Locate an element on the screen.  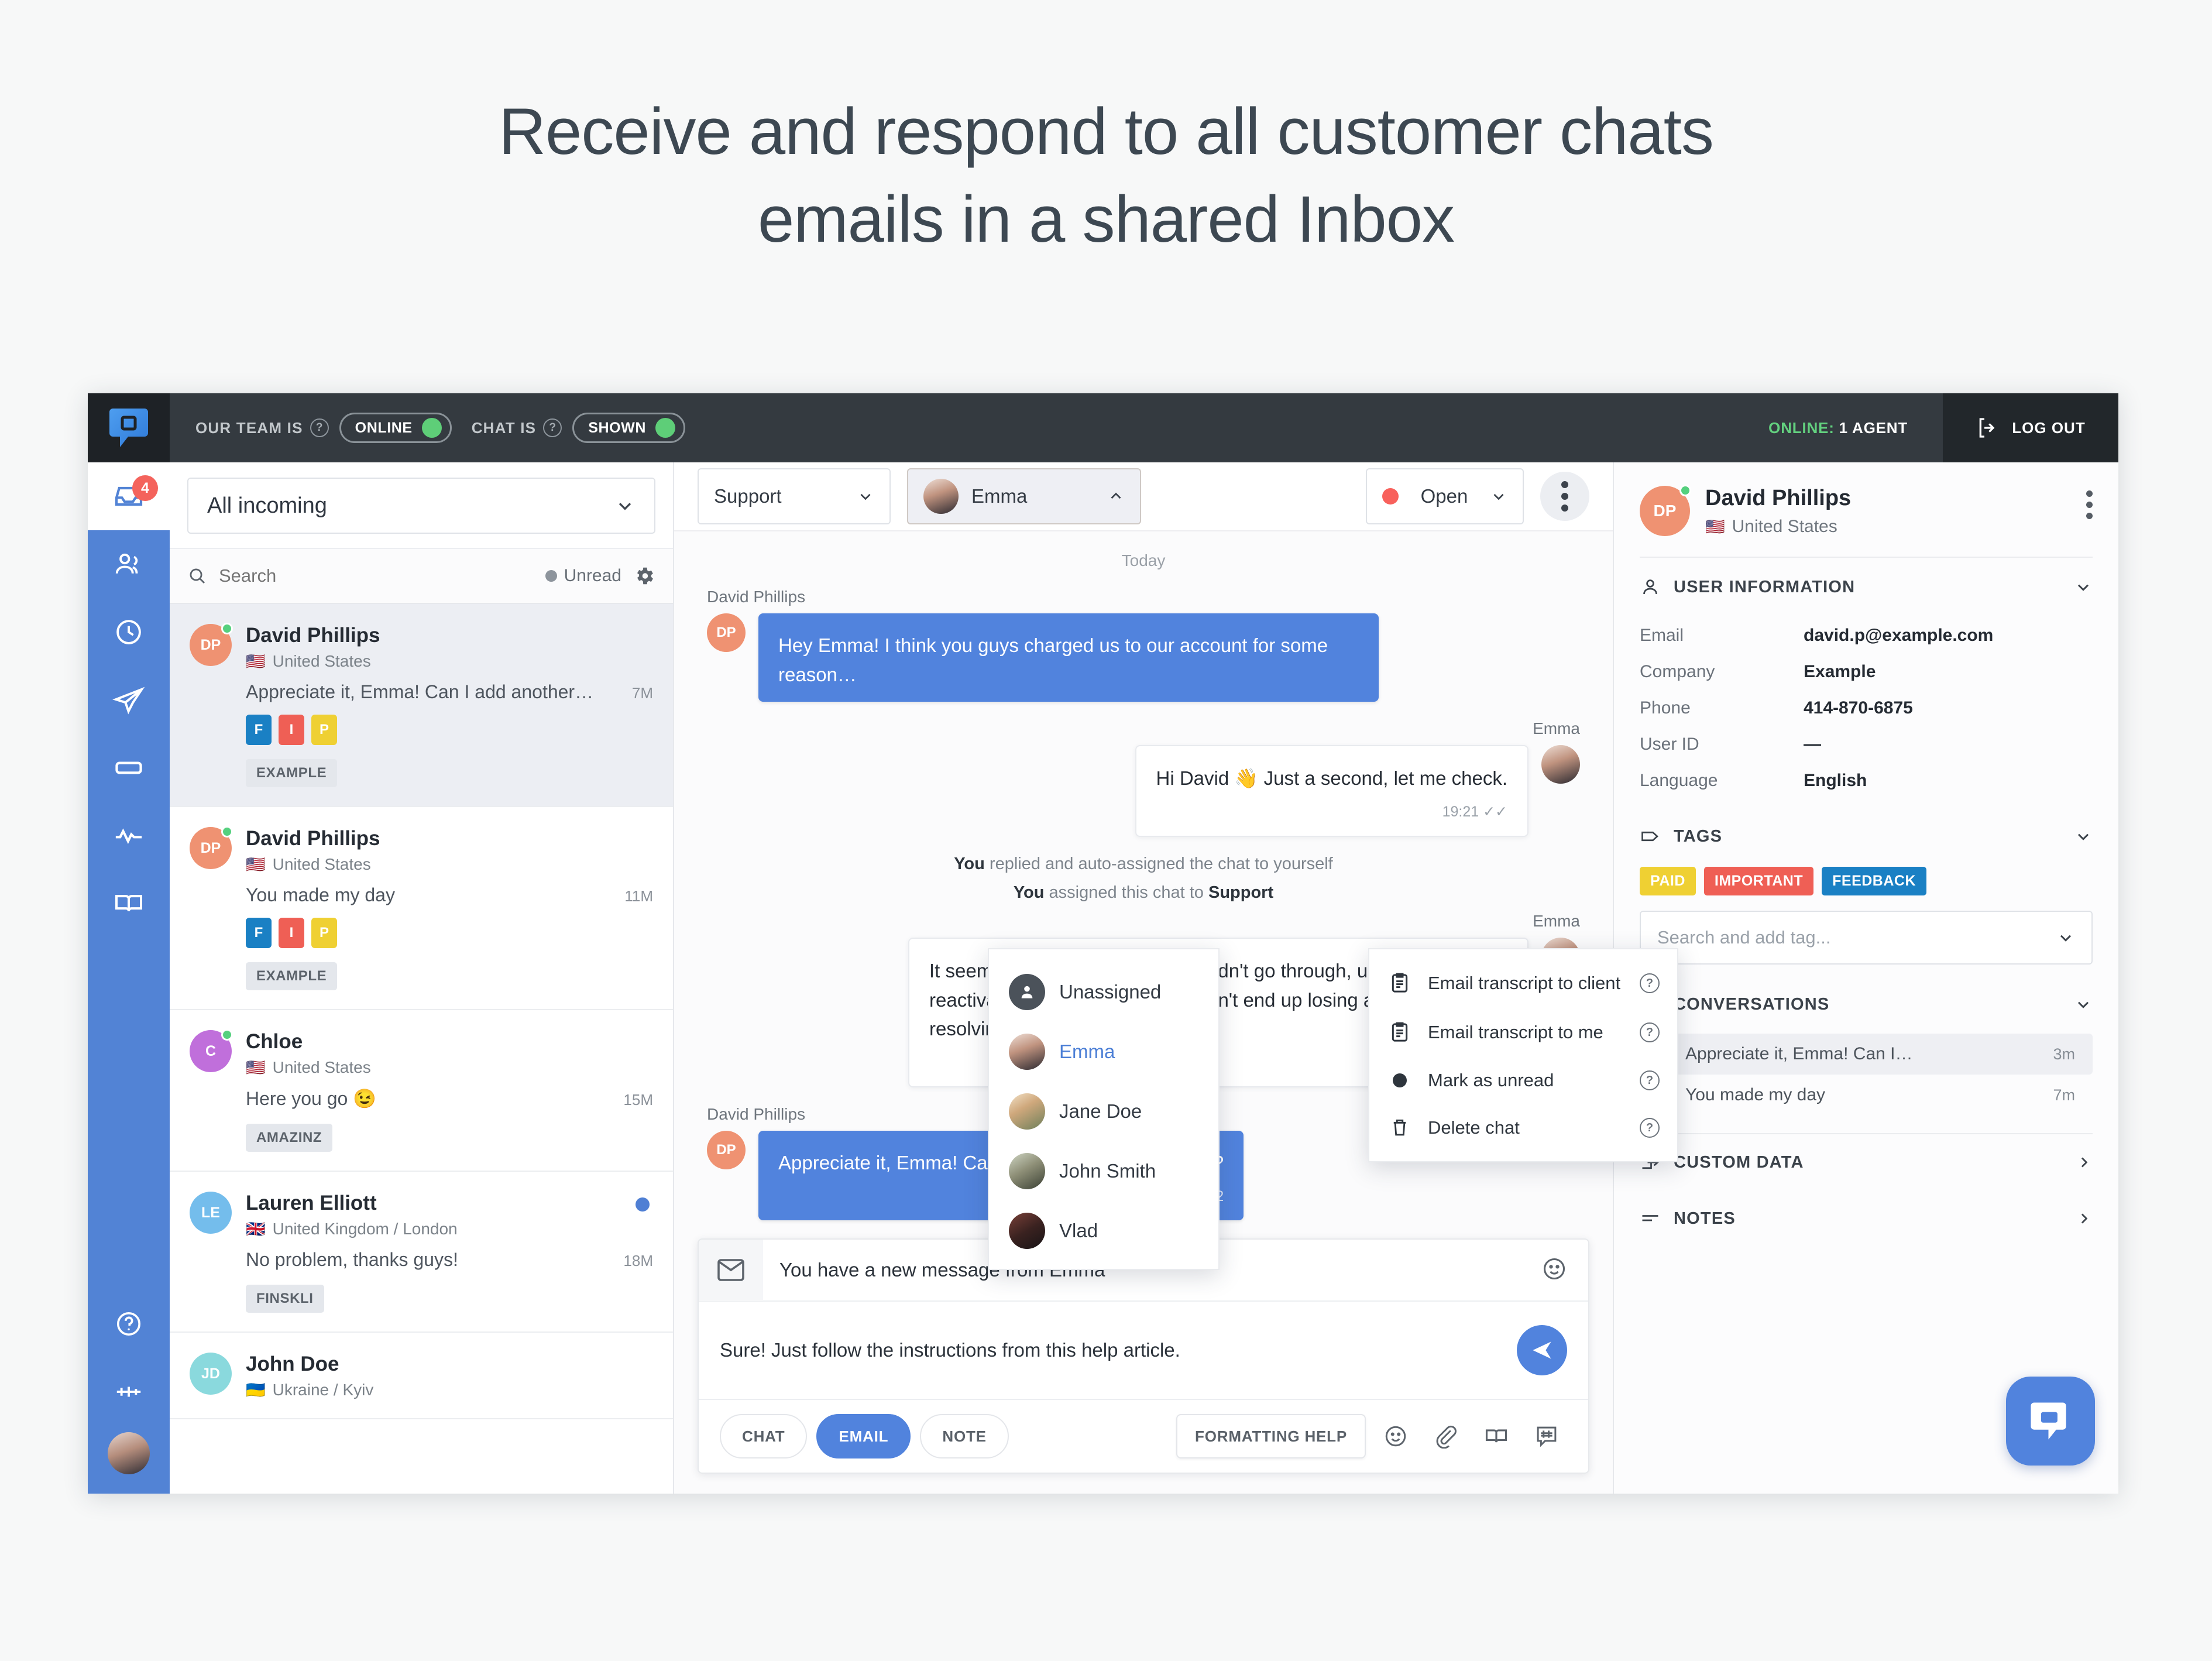
filled-circle-icon is located at coordinates (1400, 1080).